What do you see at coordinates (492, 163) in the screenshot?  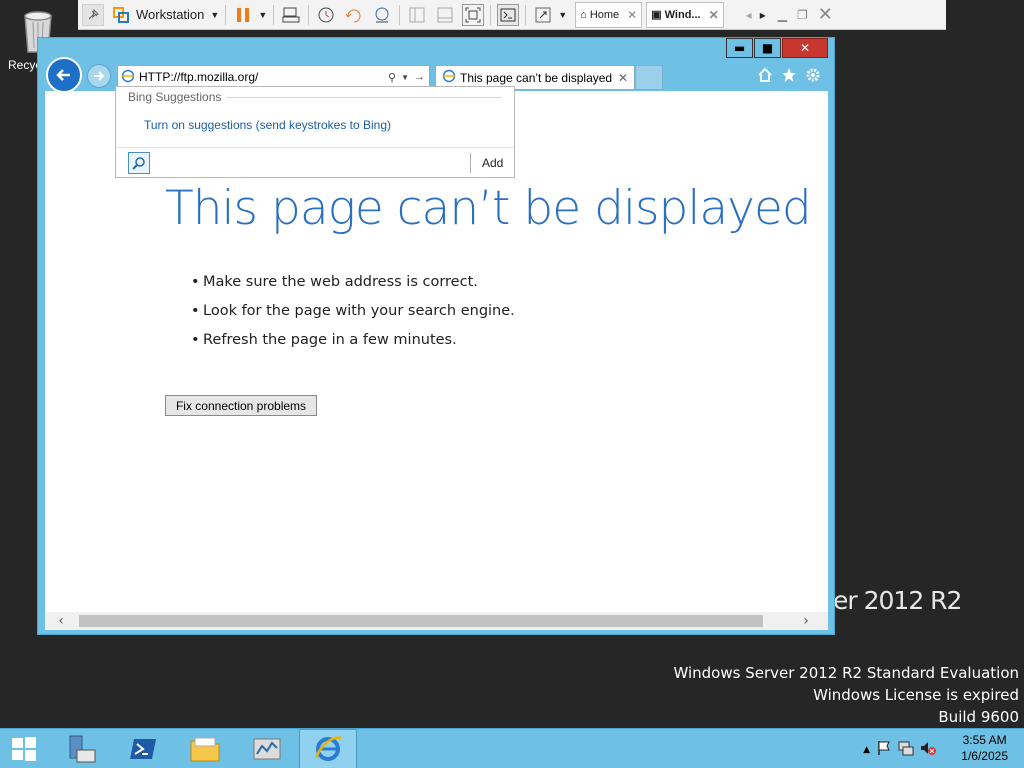 I see `add-search-provider-button: Add` at bounding box center [492, 163].